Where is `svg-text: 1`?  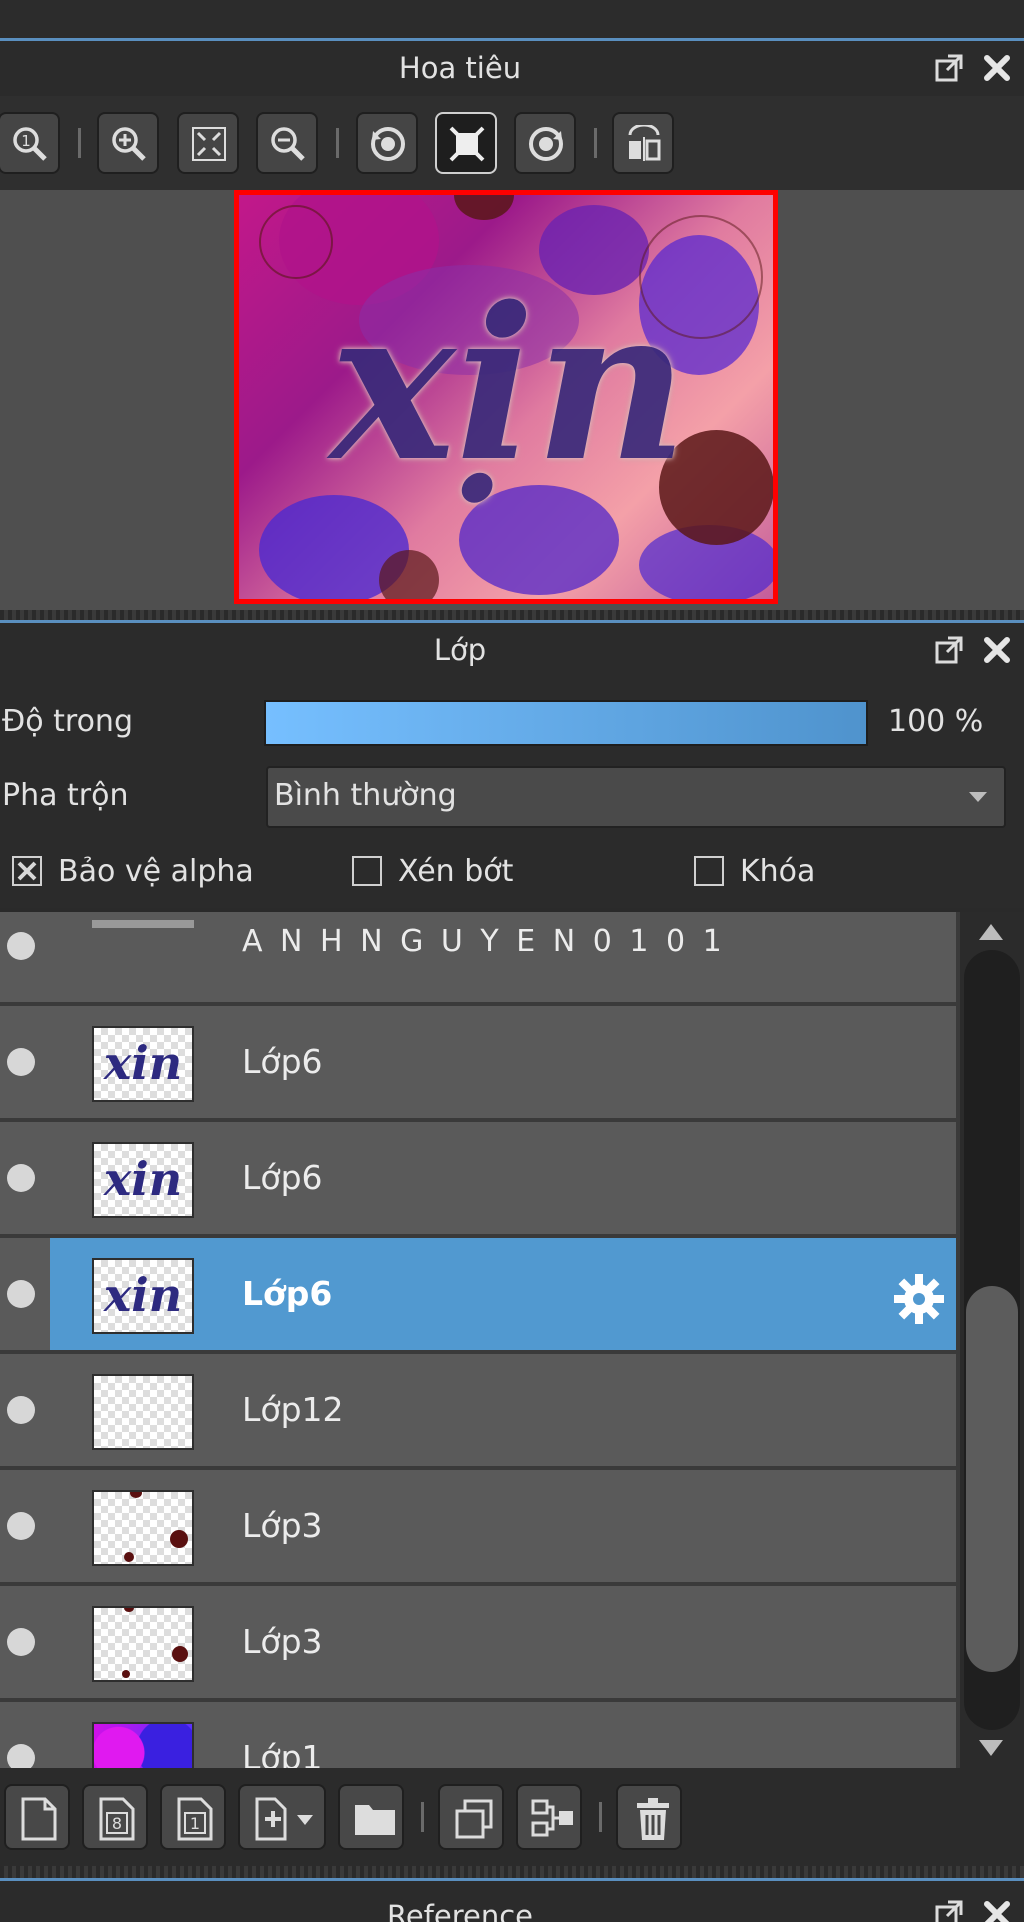
svg-text: 1 is located at coordinates (195, 1823).